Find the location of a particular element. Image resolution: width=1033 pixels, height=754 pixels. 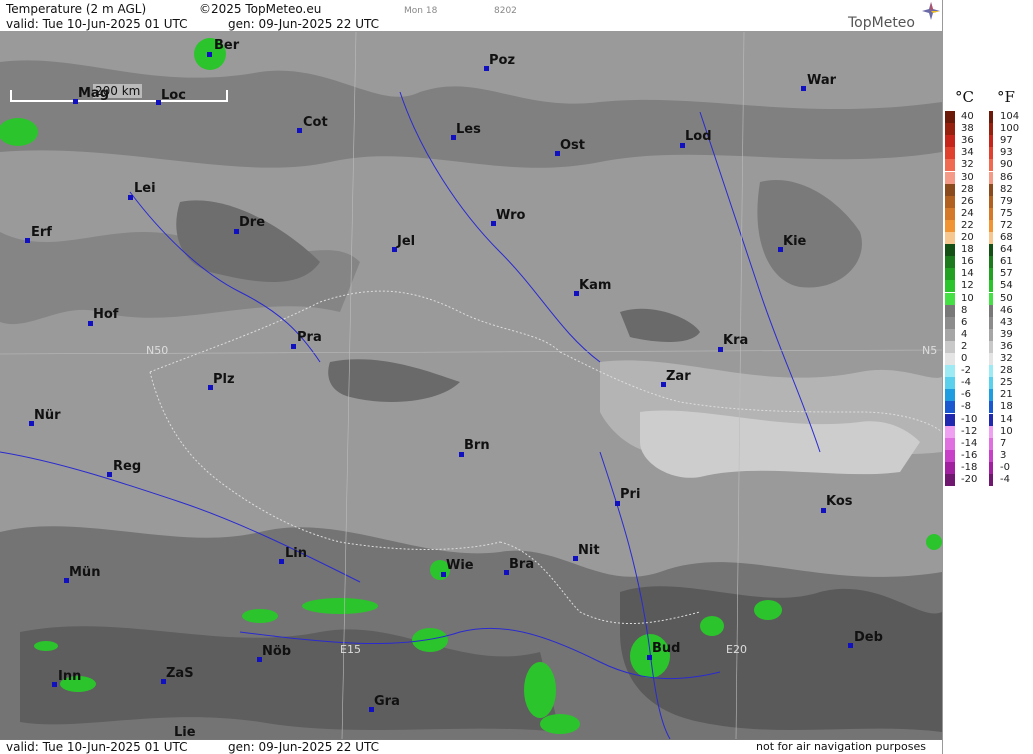

legend-label-c: 28 is located at coordinates (967, 189).